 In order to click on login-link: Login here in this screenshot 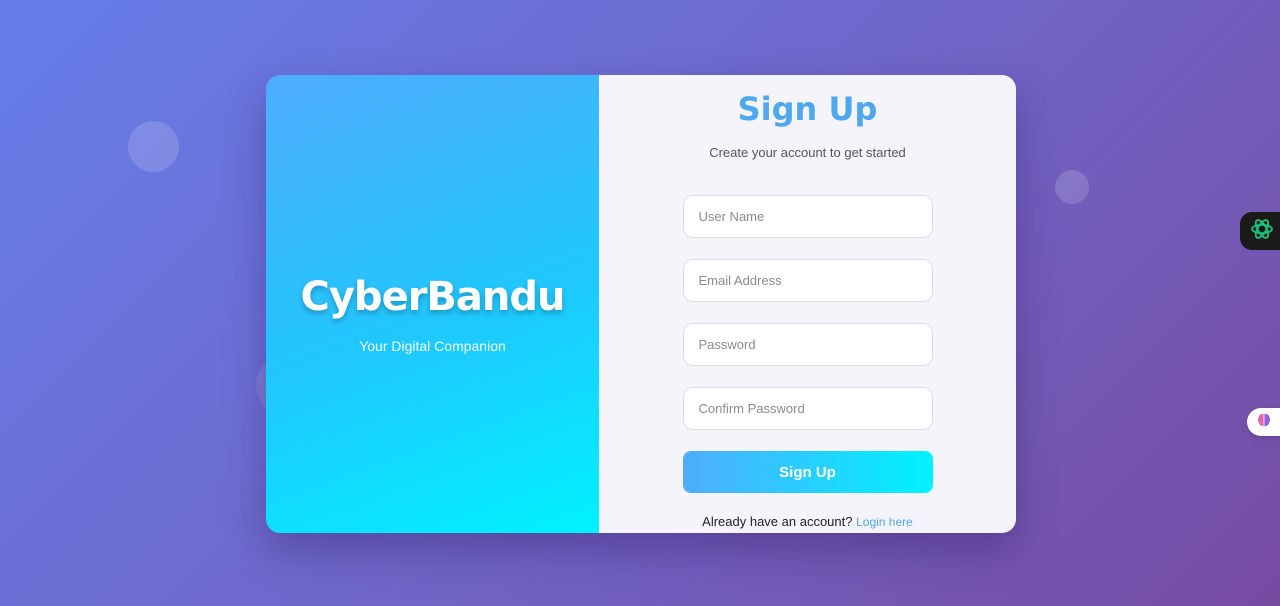, I will do `click(884, 522)`.